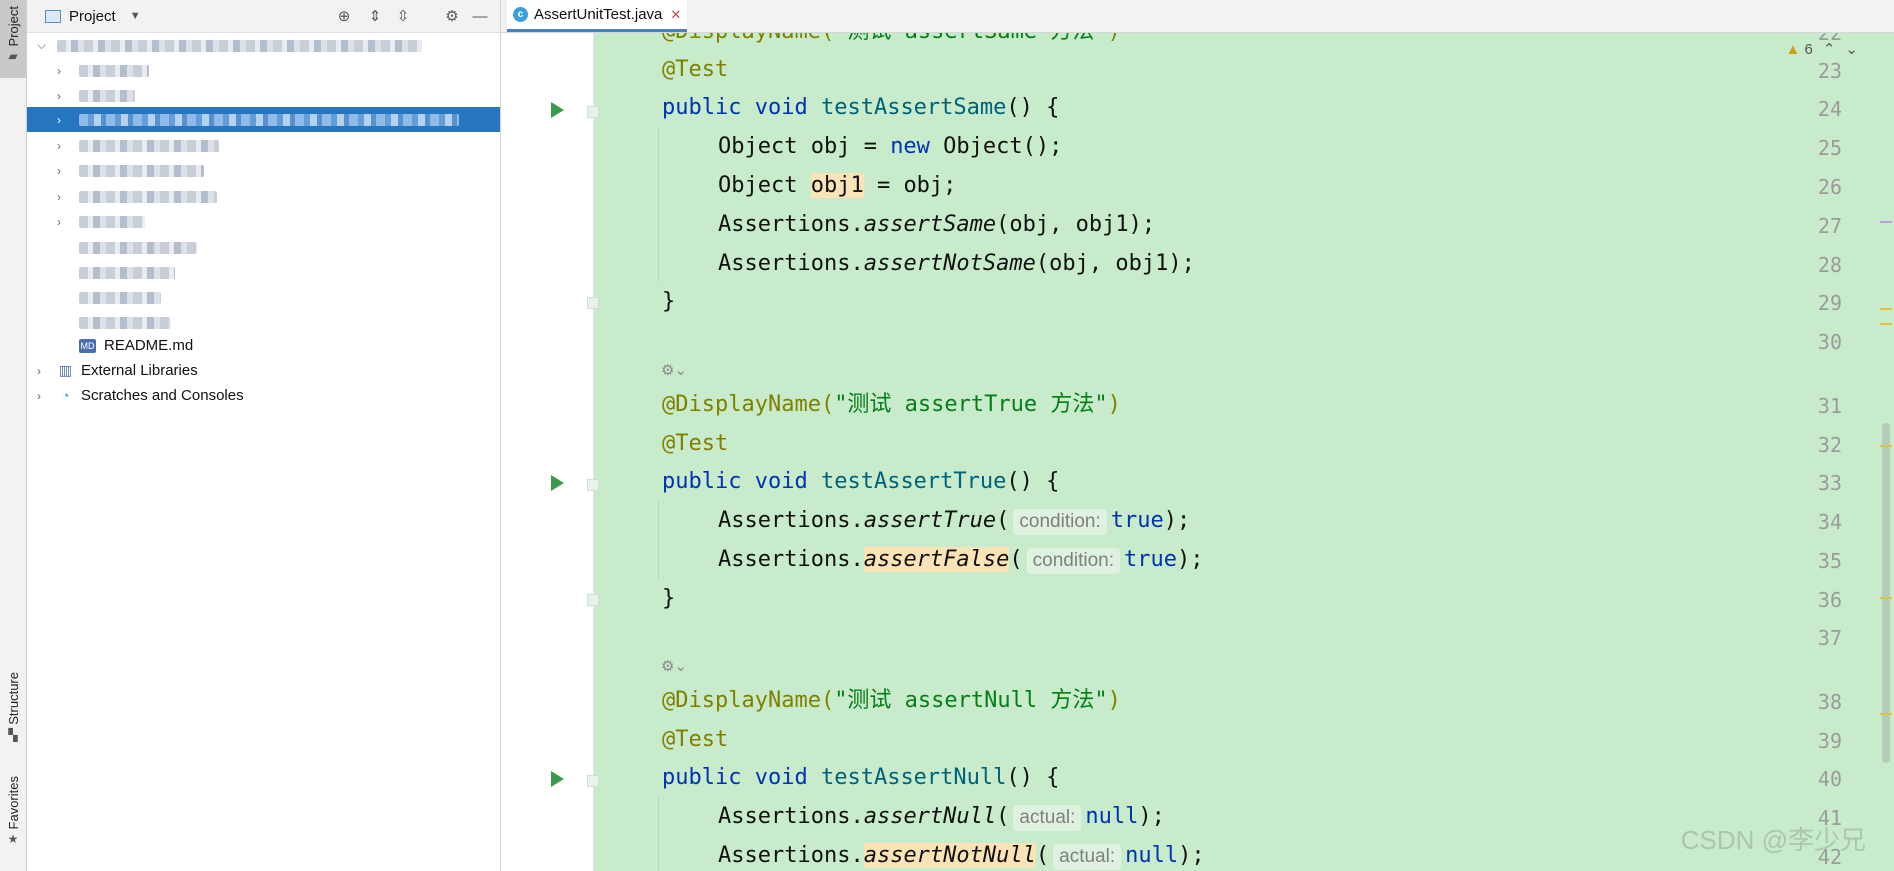  Describe the element at coordinates (891, 405) in the screenshot. I see `code-line: @DisplayName("测试 assertTrue 方法")` at that location.